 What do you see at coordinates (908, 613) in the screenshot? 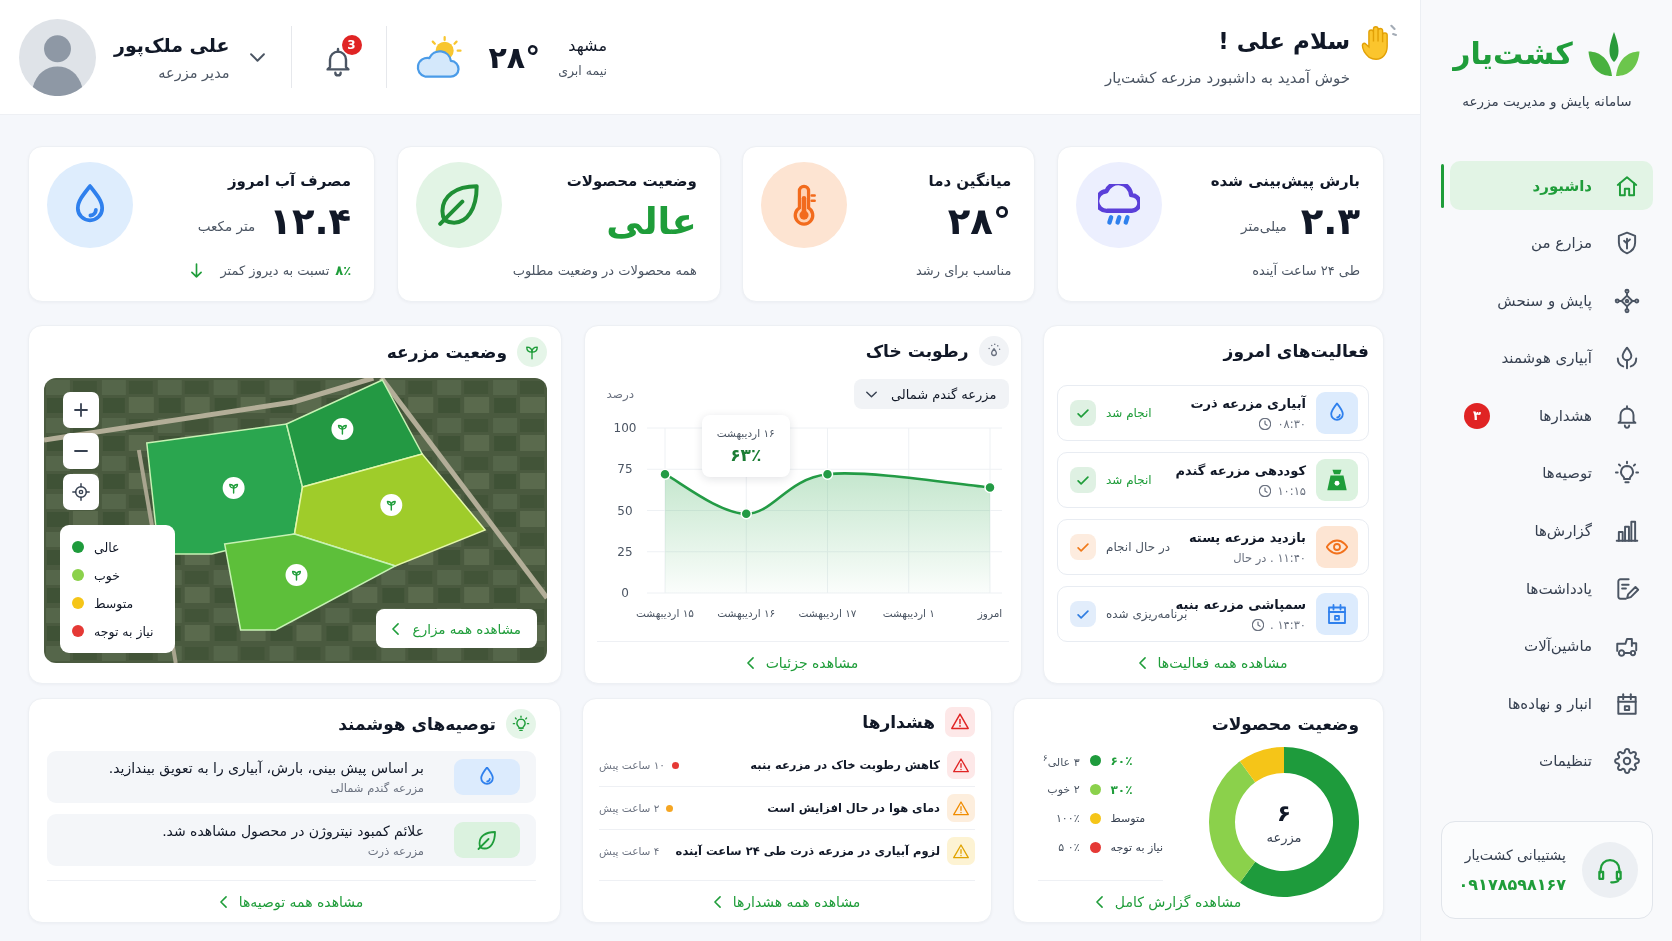
I see `x-axis-label: ۱ اردیبهشت` at bounding box center [908, 613].